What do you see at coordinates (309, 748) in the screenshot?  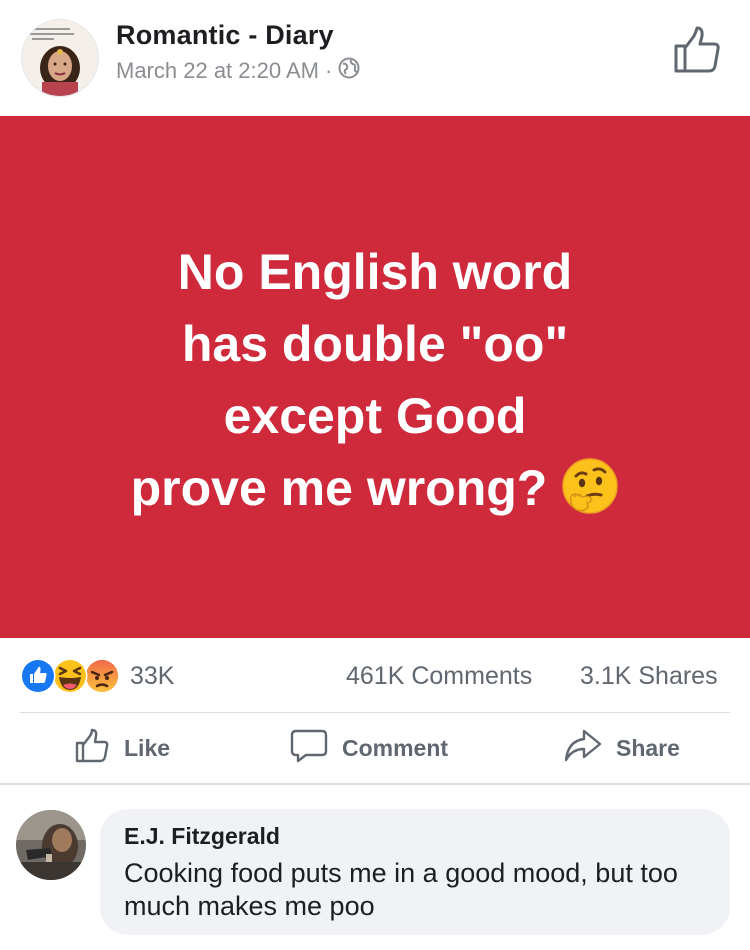 I see `comment-bubble-icon` at bounding box center [309, 748].